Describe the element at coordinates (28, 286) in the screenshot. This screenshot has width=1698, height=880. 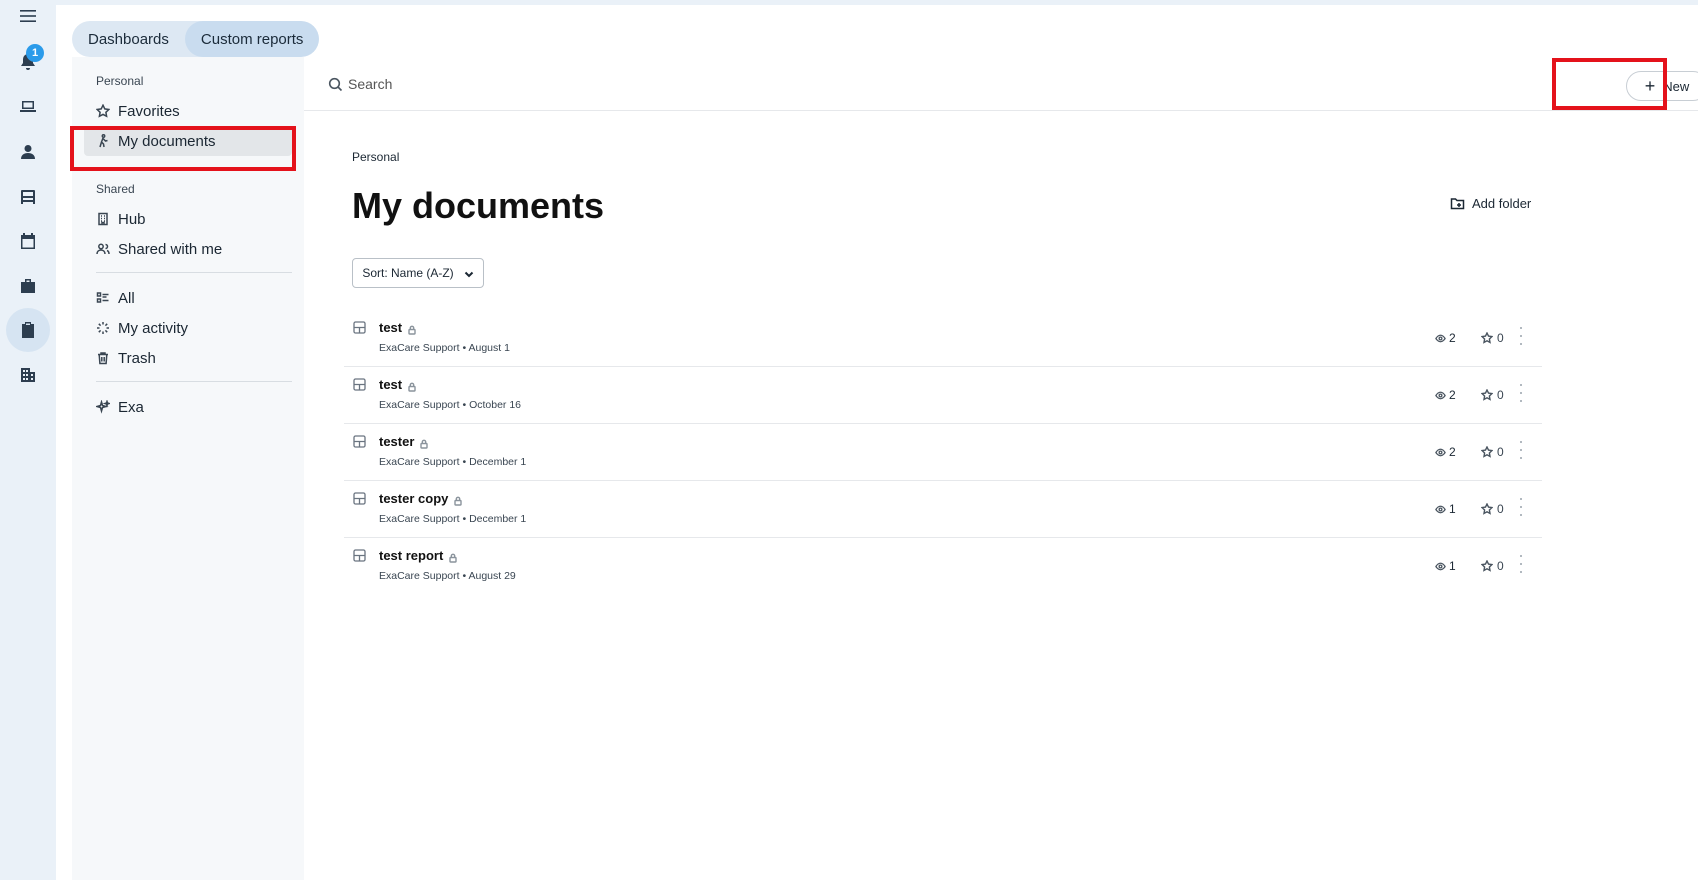
I see `briefcase-icon` at that location.